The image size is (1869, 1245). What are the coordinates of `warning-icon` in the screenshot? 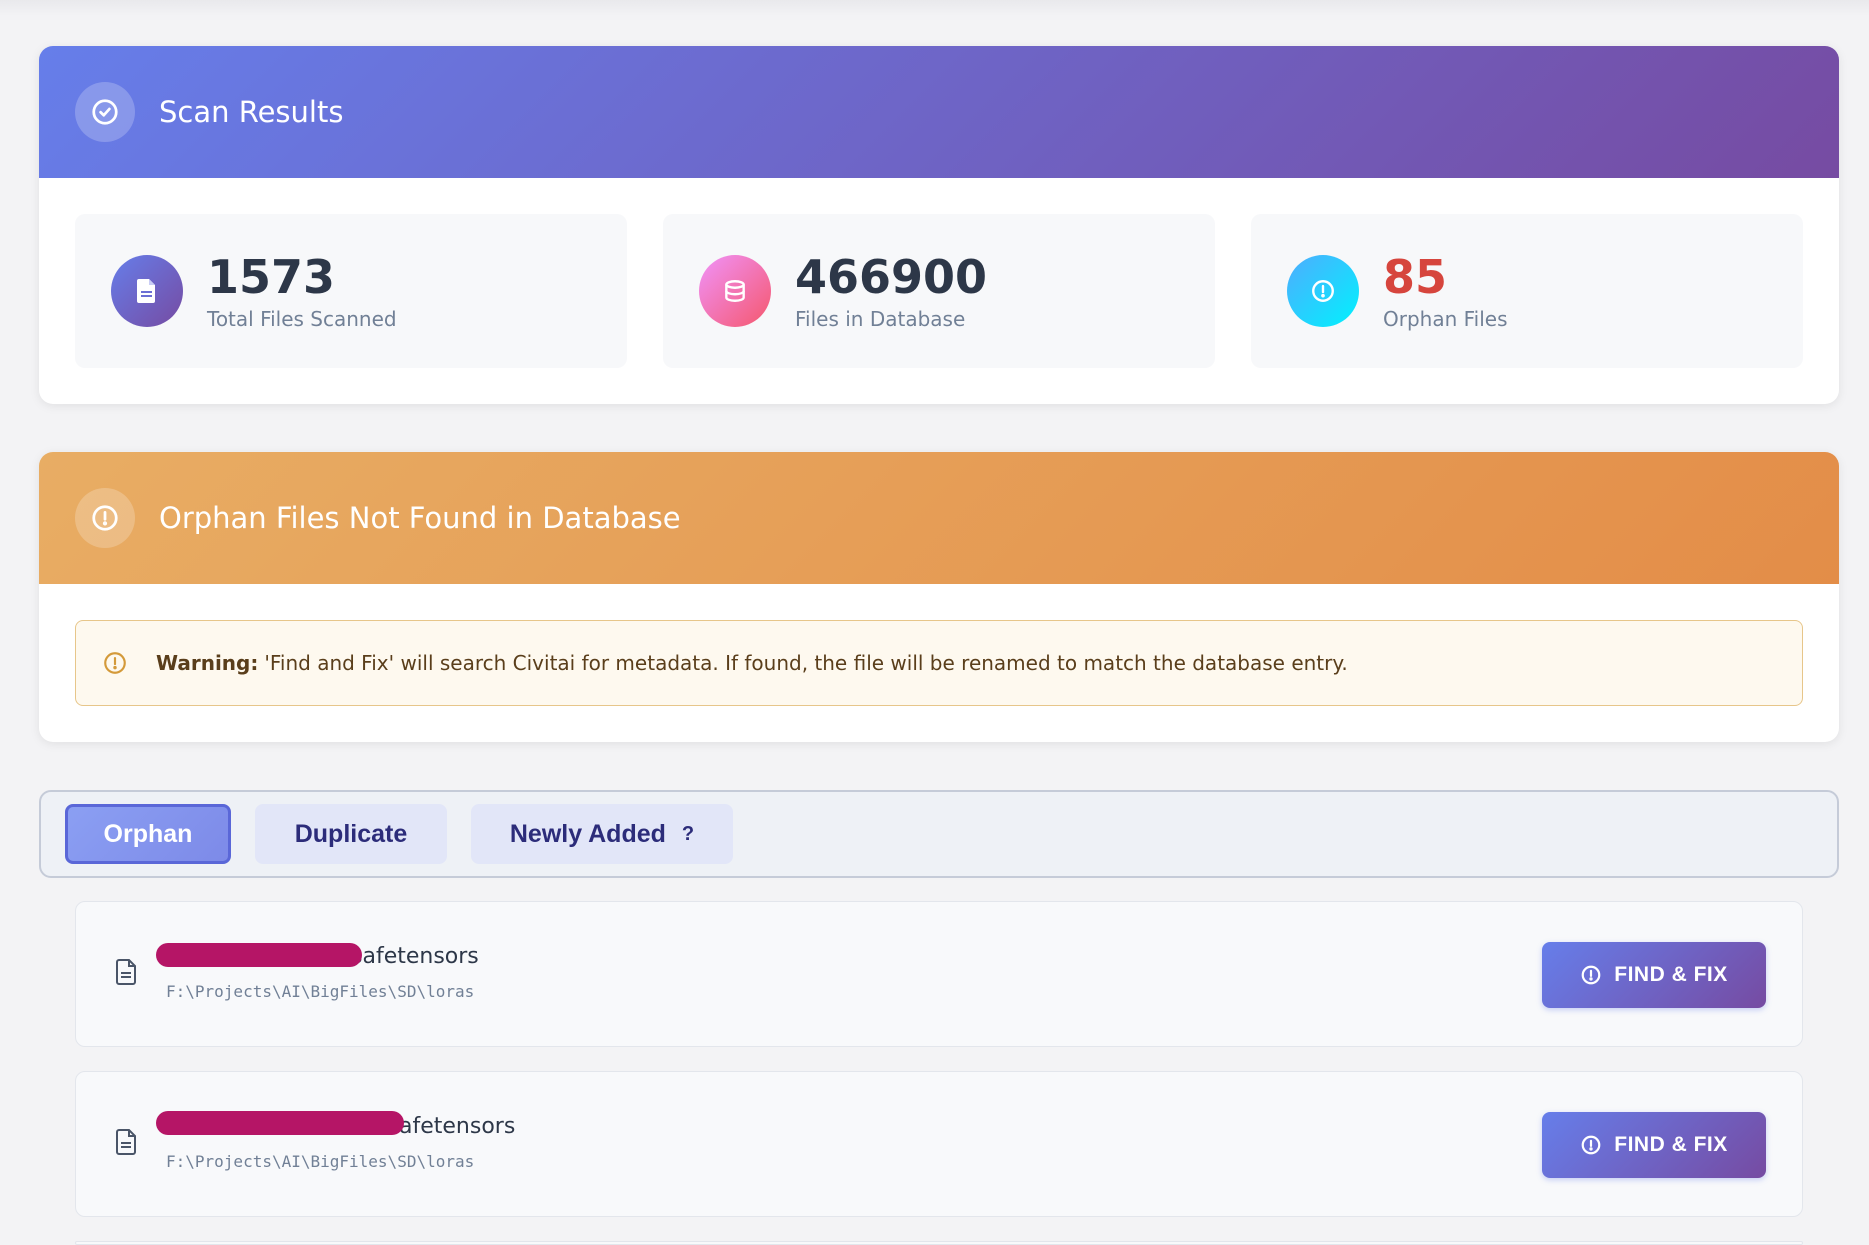 It's located at (115, 663).